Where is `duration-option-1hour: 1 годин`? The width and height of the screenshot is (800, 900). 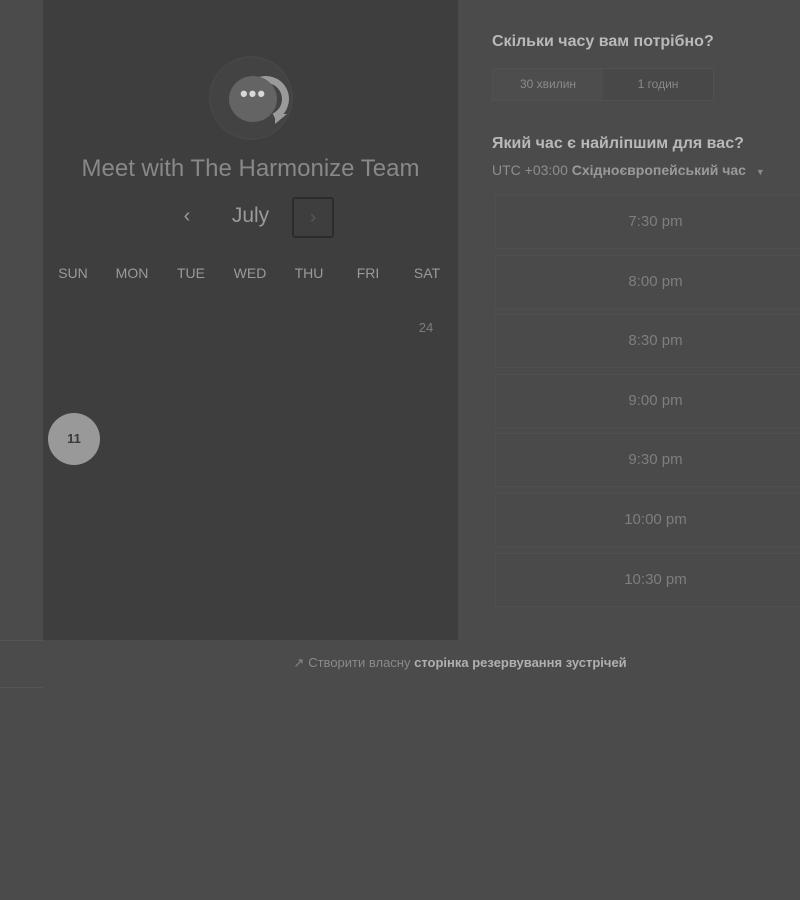 duration-option-1hour: 1 годин is located at coordinates (658, 84).